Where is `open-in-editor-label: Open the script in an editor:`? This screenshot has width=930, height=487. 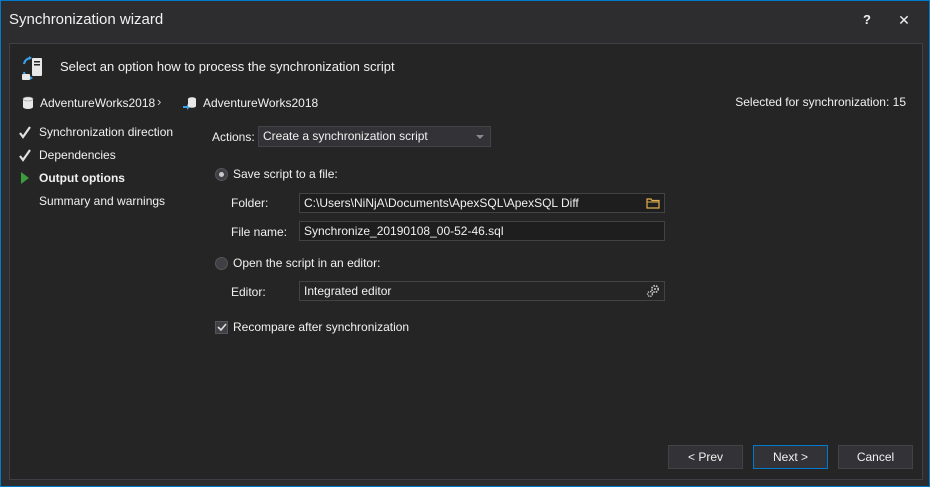 open-in-editor-label: Open the script in an editor: is located at coordinates (307, 263).